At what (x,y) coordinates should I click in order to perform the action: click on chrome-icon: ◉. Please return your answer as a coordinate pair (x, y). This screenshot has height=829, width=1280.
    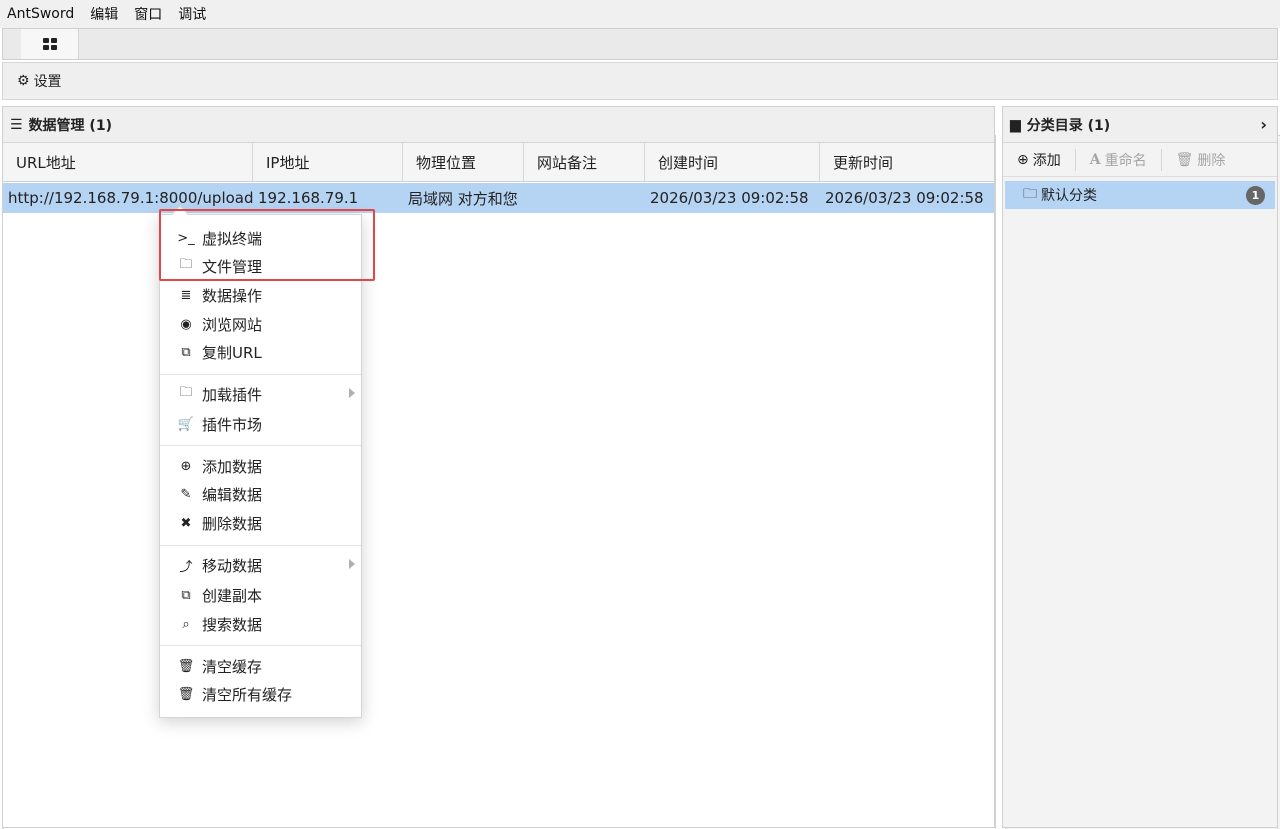
    Looking at the image, I should click on (186, 324).